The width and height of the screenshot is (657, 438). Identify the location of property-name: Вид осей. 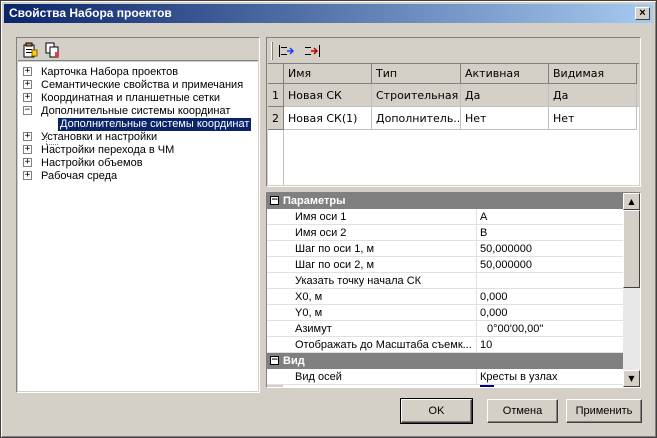
(372, 377).